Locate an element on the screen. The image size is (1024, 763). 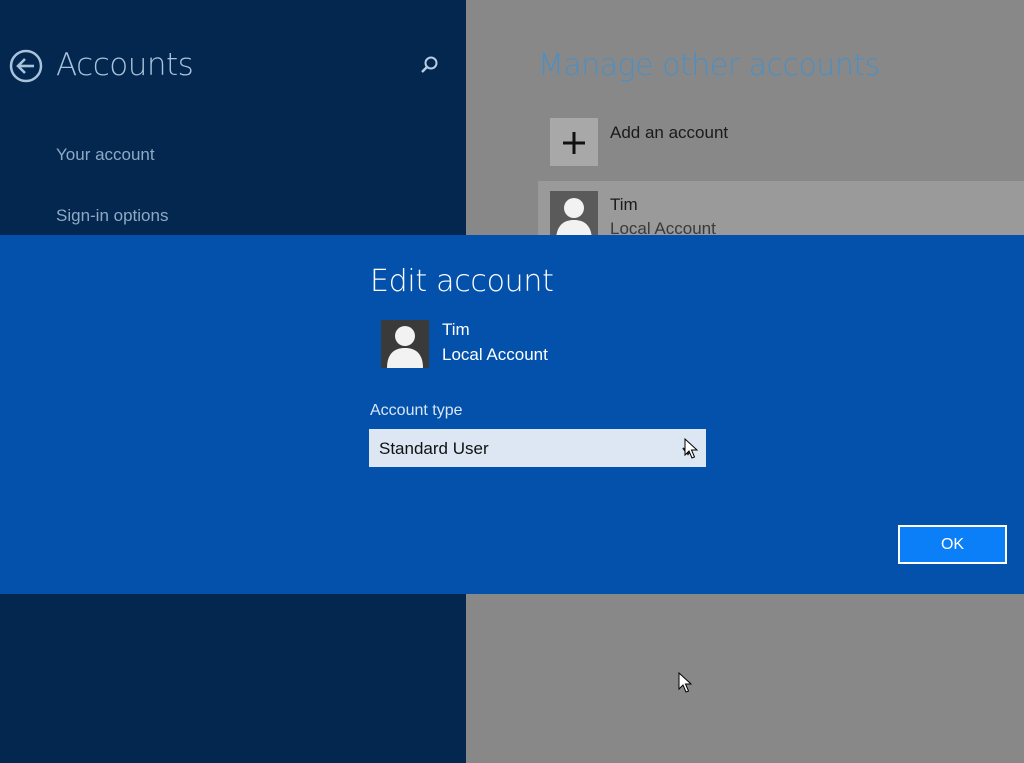
account-type-dropdown: Standard User is located at coordinates (537, 448).